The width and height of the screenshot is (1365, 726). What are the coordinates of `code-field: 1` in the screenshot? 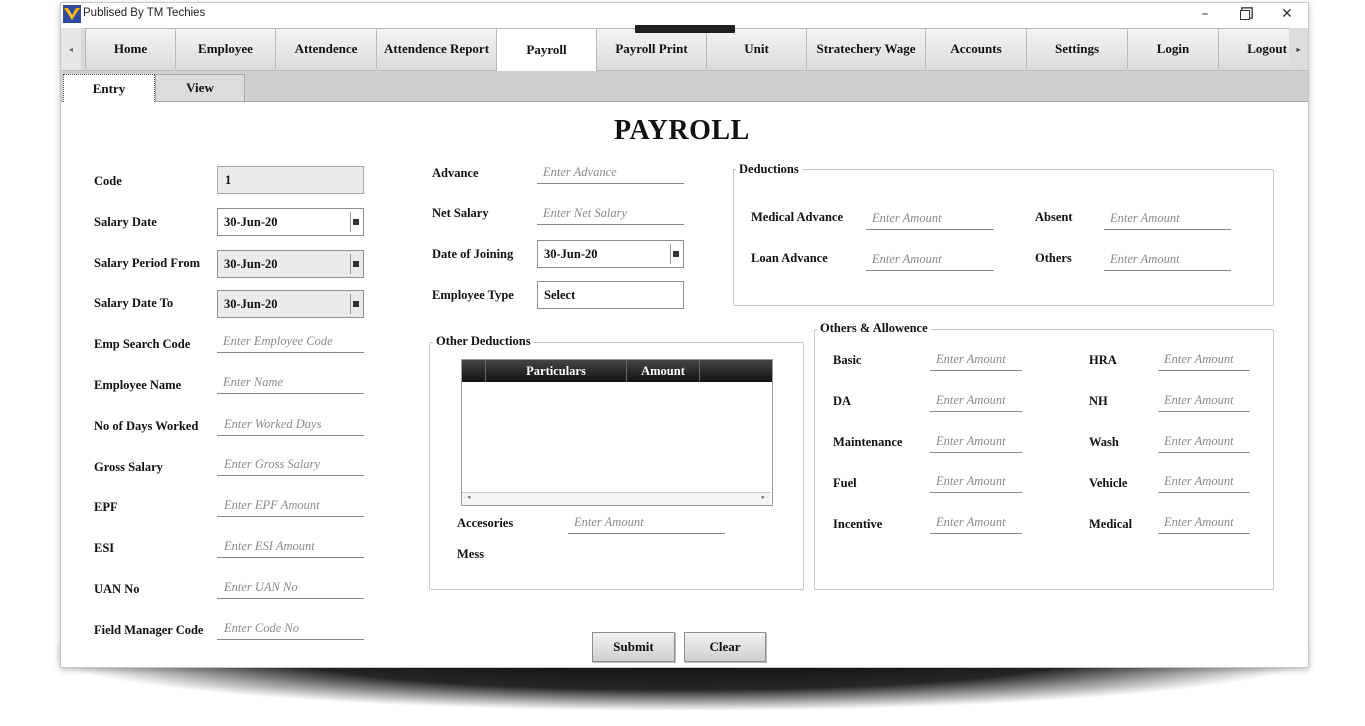 It's located at (290, 180).